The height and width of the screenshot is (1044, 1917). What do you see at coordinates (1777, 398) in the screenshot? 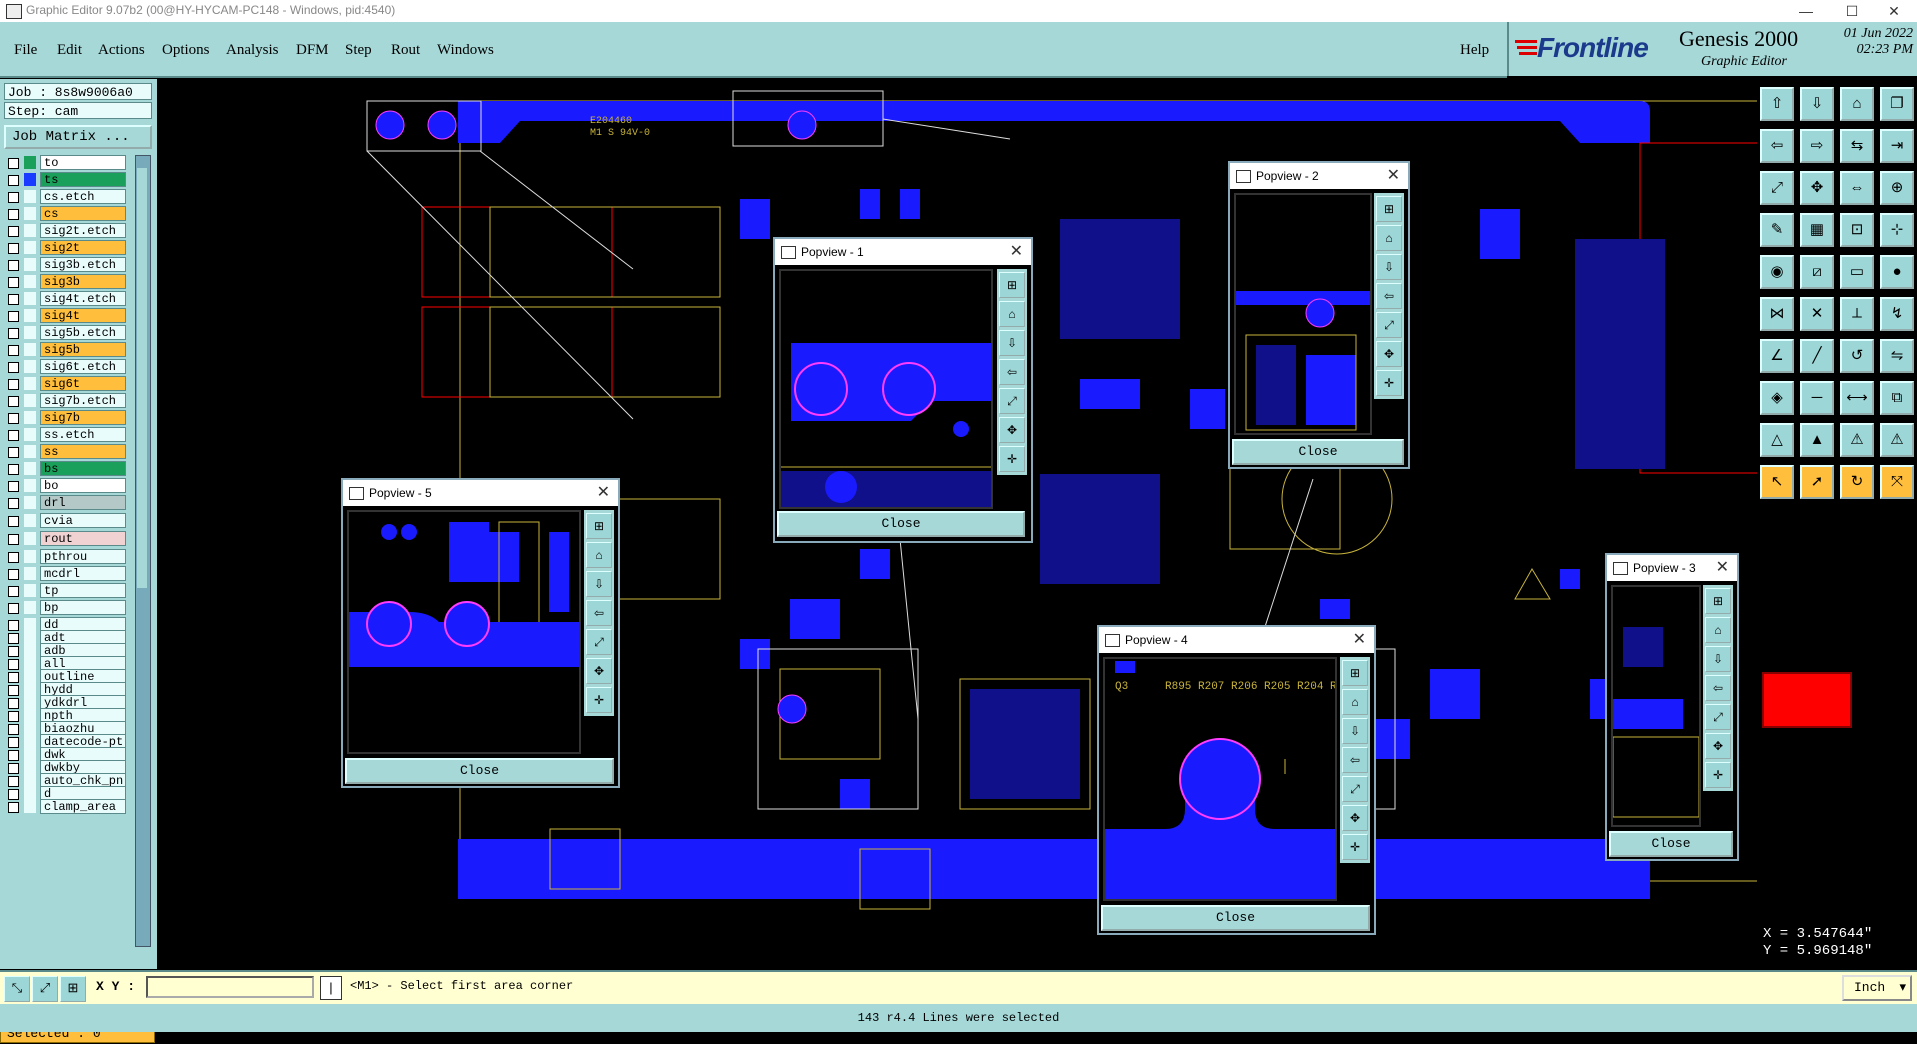
I see `marker-icon: ◈` at bounding box center [1777, 398].